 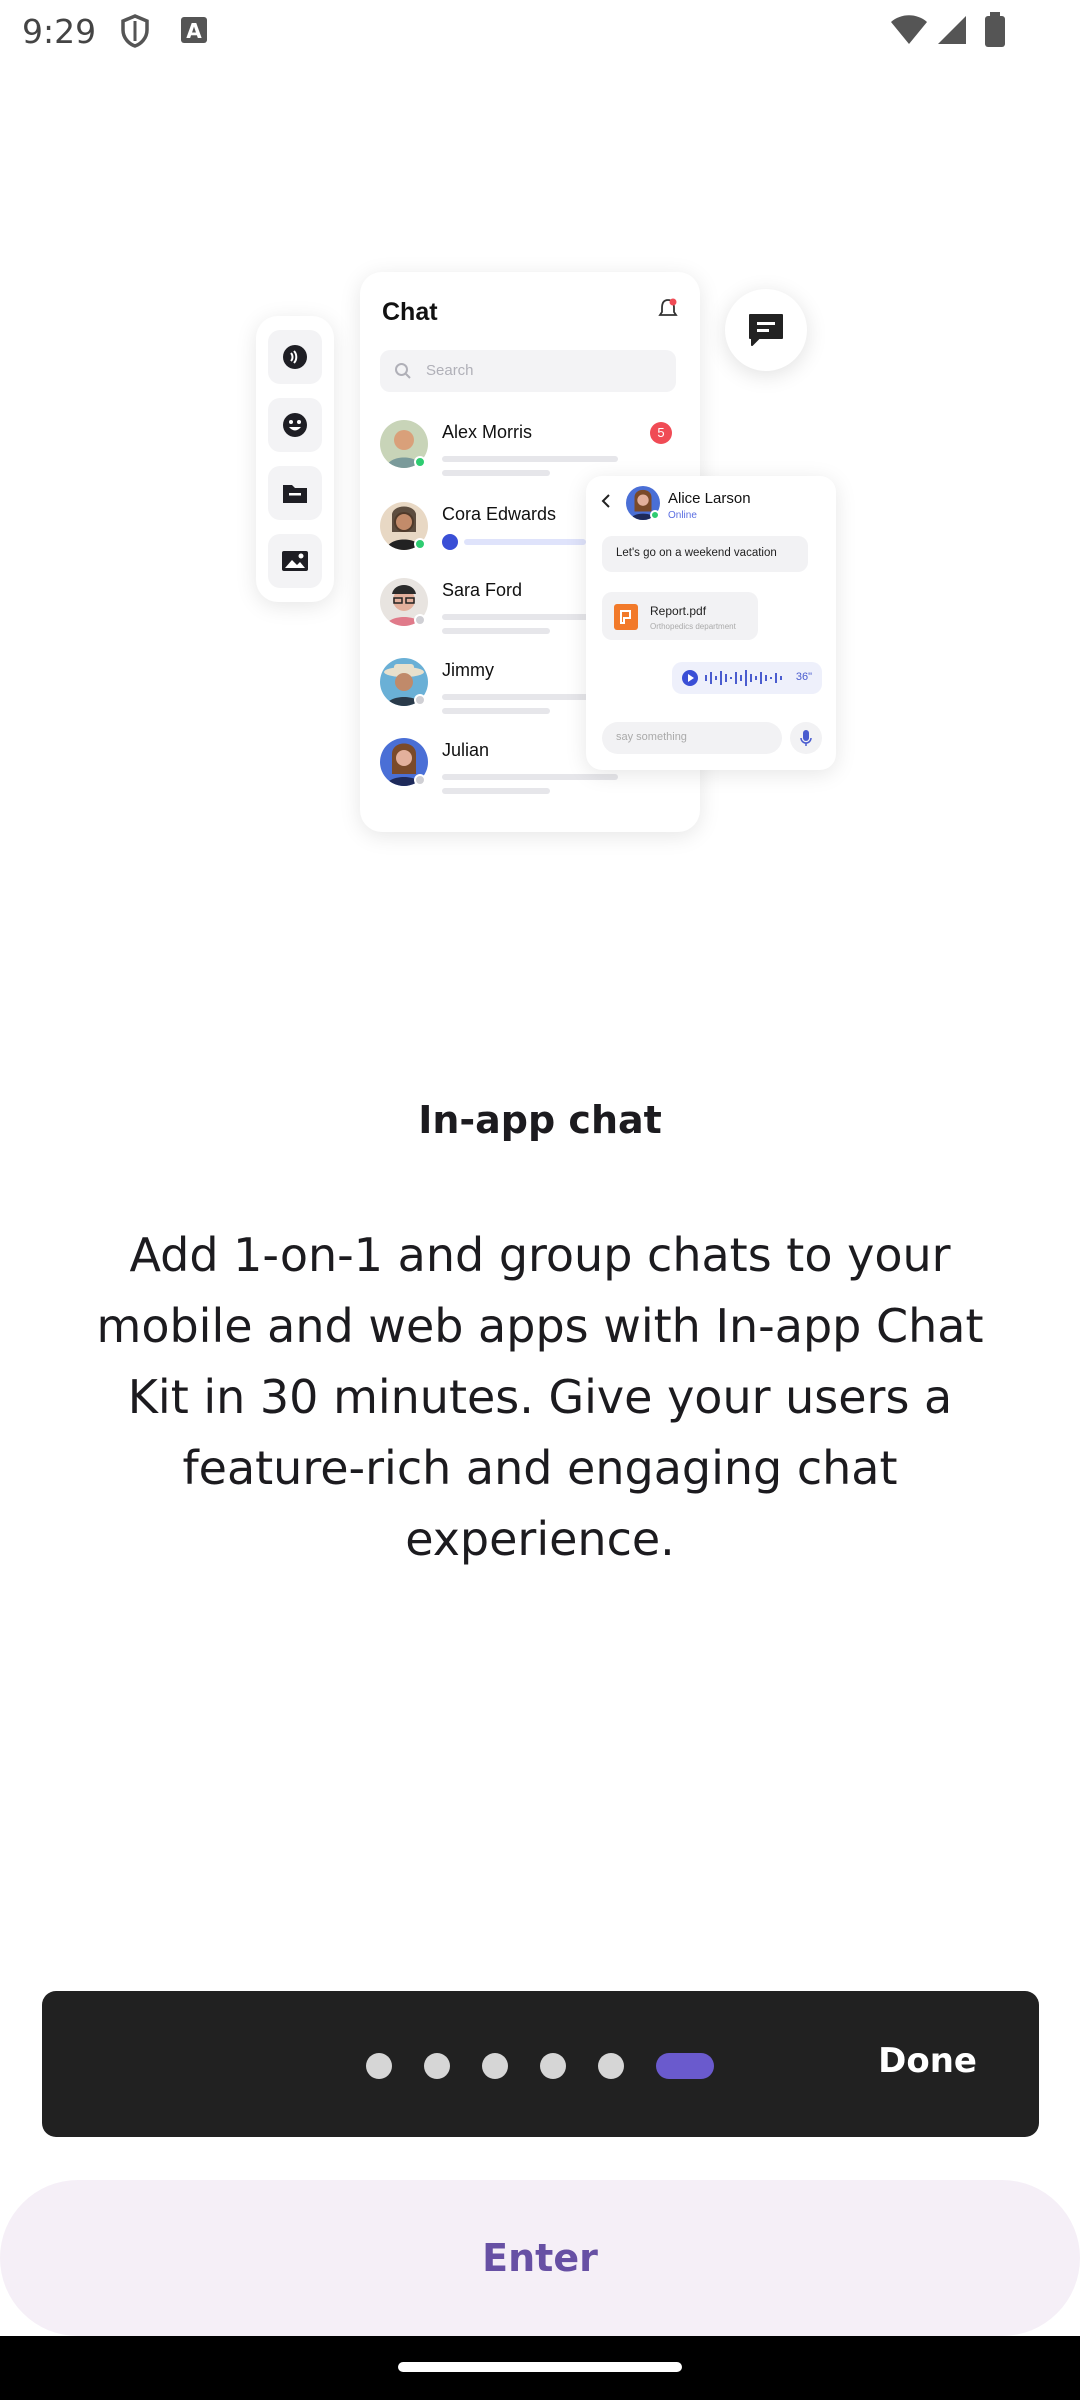 I want to click on chat-title: Chat, so click(x=410, y=312).